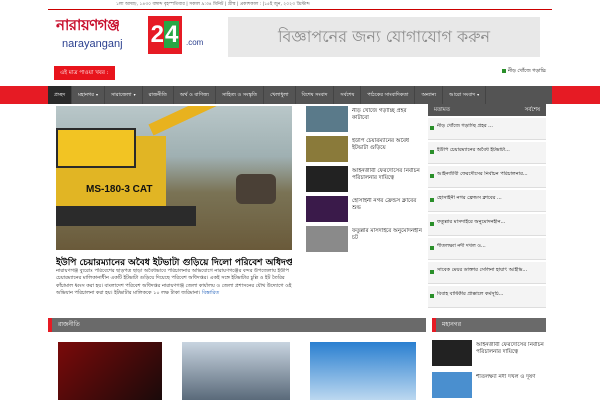 This screenshot has width=600, height=400. Describe the element at coordinates (174, 178) in the screenshot. I see `lead-story-image: MS-180-3 CAT` at that location.